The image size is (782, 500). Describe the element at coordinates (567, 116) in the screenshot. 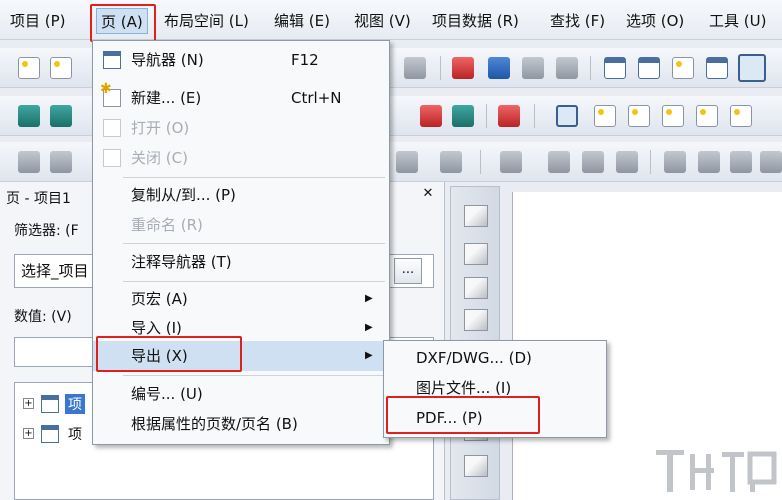

I see `page-copy-icon` at that location.